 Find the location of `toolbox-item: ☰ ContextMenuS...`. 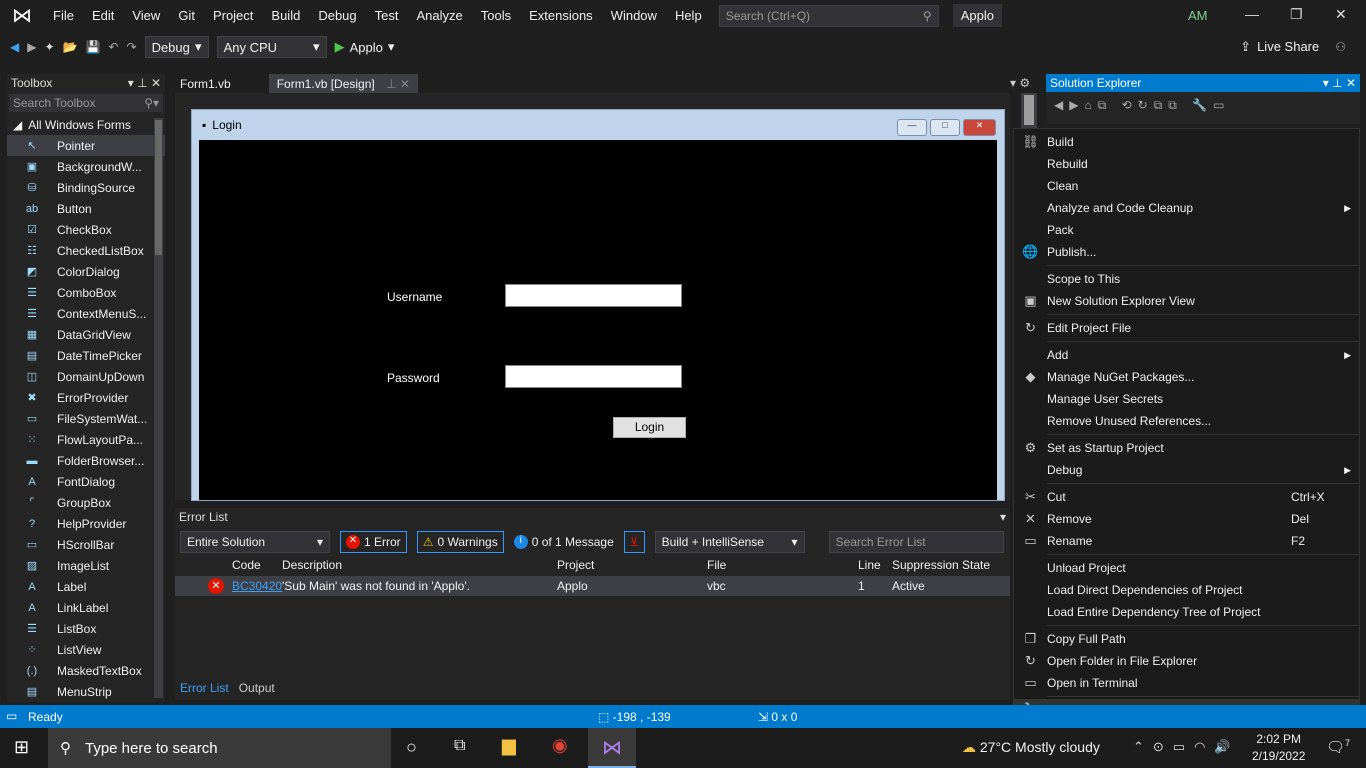

toolbox-item: ☰ ContextMenuS... is located at coordinates (86, 313).